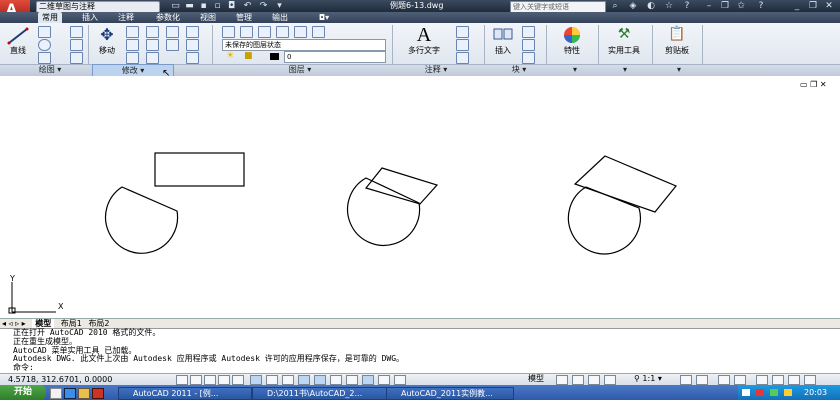 The image size is (840, 400). I want to click on layer-off-icon, so click(318, 32).